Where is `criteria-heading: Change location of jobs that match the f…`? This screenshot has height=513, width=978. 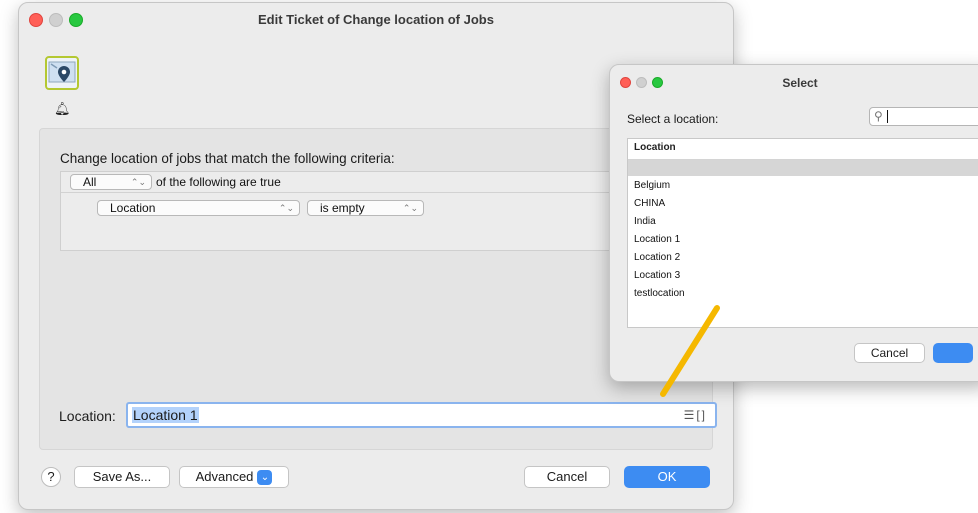
criteria-heading: Change location of jobs that match the f… is located at coordinates (227, 158).